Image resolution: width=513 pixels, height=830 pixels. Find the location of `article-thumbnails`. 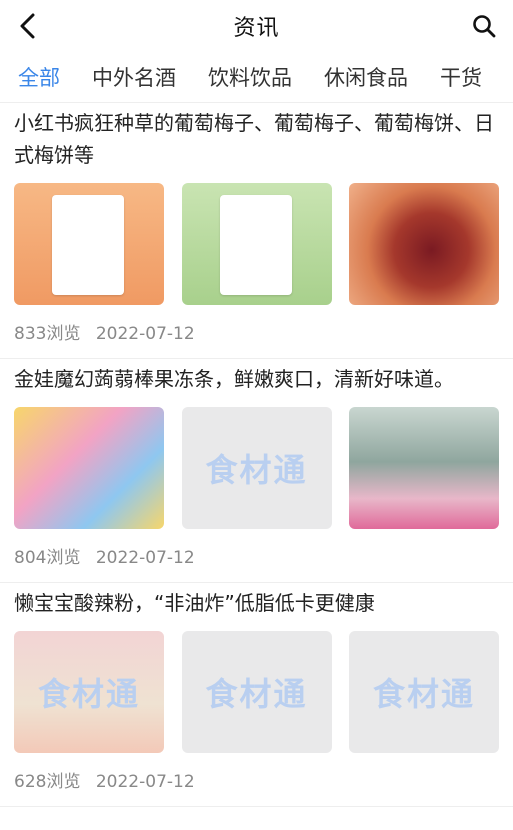

article-thumbnails is located at coordinates (256, 244).